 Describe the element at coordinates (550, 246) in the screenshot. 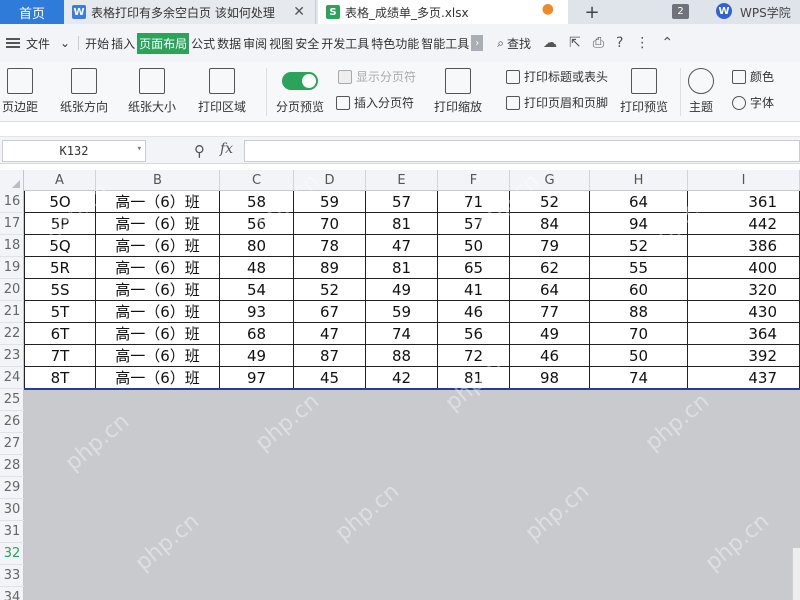

I see `cell-g18: 79` at that location.